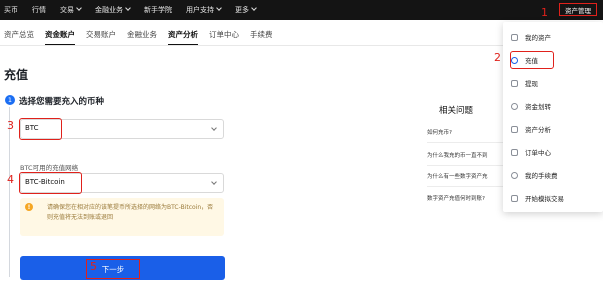 Image resolution: width=603 pixels, height=285 pixels. What do you see at coordinates (29, 207) in the screenshot?
I see `warning-icon: !` at bounding box center [29, 207].